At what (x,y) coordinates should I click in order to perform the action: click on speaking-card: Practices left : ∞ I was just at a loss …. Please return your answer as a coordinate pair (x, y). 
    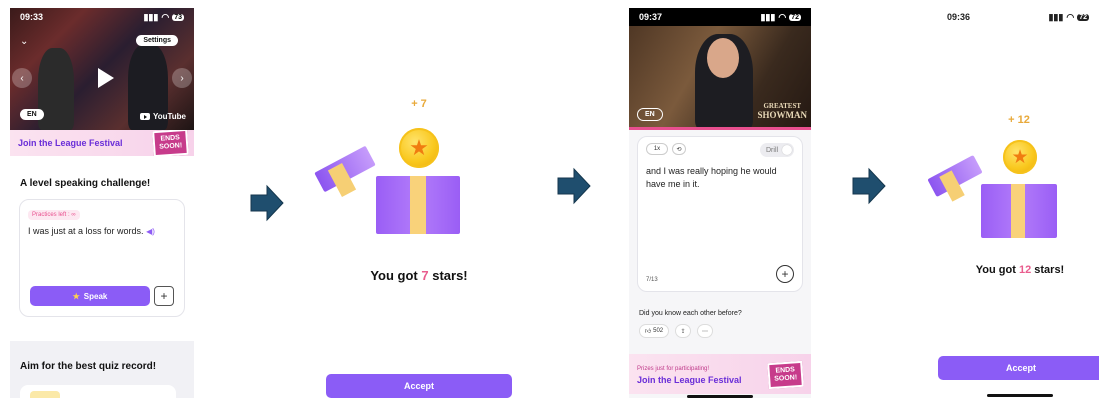
    Looking at the image, I should click on (102, 258).